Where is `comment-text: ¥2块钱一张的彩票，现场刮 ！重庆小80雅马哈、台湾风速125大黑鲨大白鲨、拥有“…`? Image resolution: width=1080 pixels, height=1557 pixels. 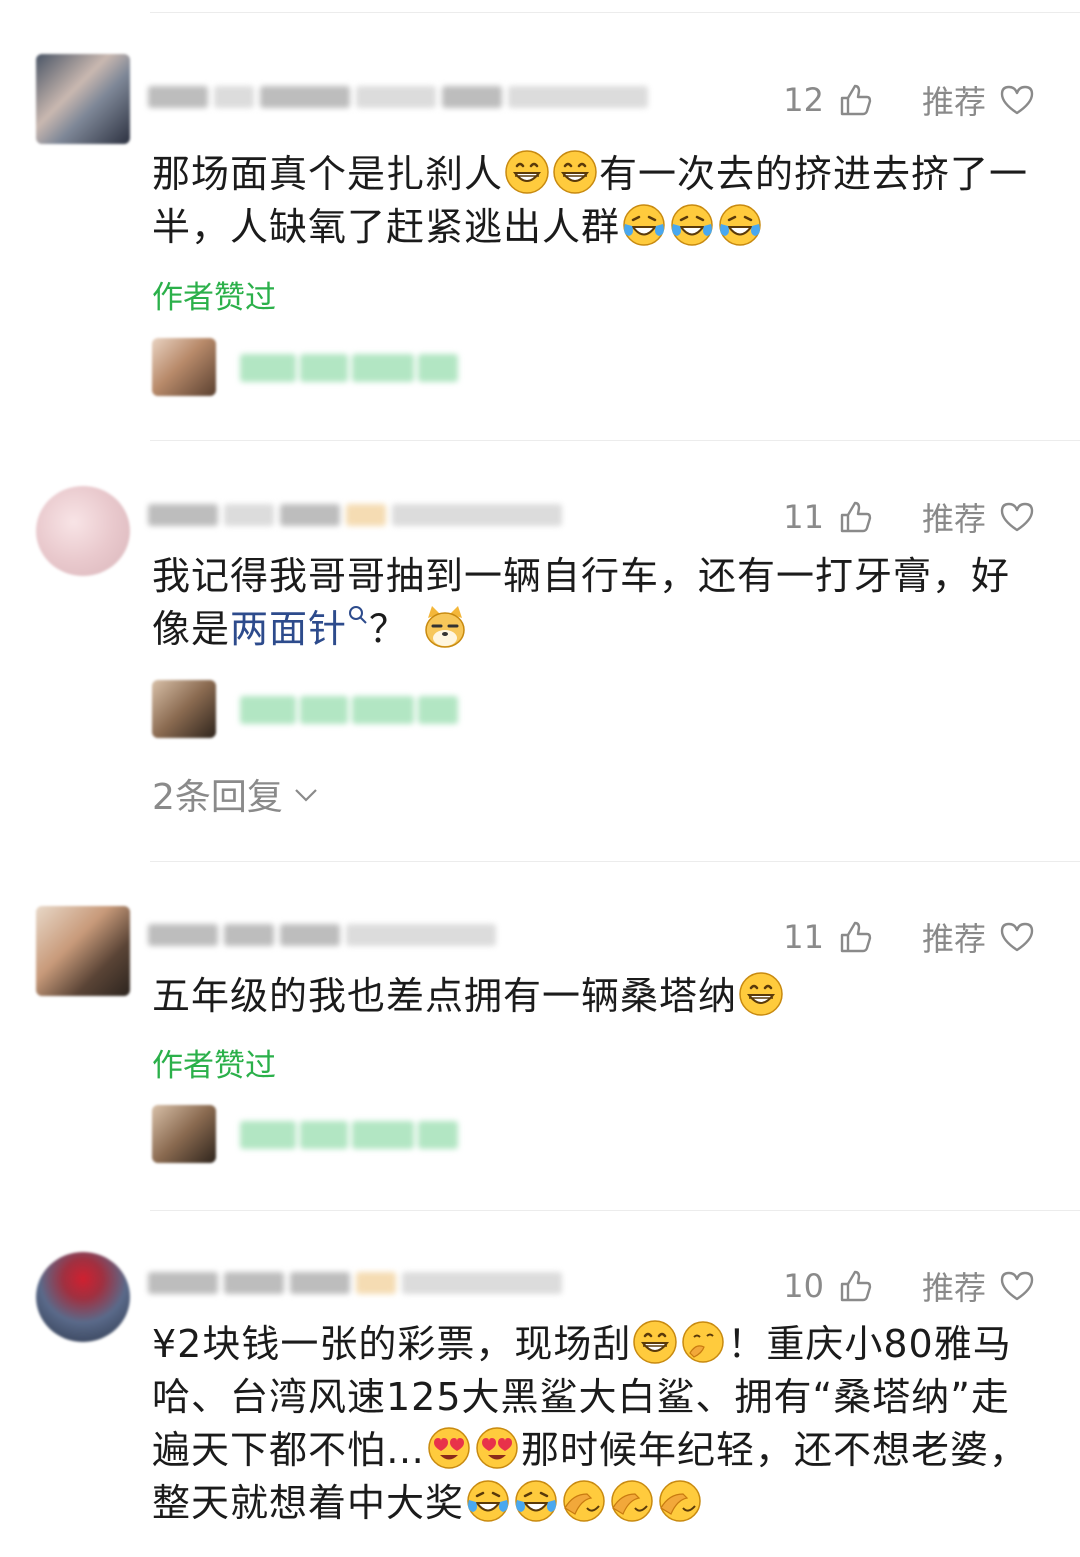
comment-text: ¥2块钱一张的彩票，现场刮 ！重庆小80雅马哈、台湾风速125大黑鲨大白鲨、拥有“… is located at coordinates (597, 1424).